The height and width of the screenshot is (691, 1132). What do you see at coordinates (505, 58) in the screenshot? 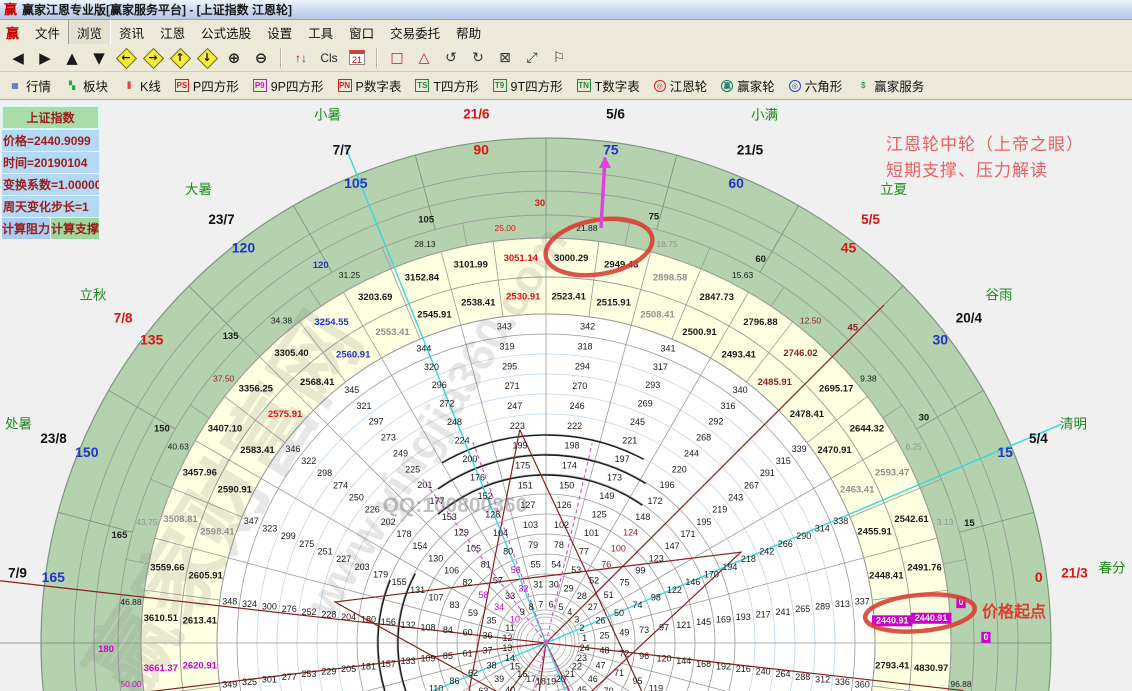
I see `select-box-icon: ⊠` at bounding box center [505, 58].